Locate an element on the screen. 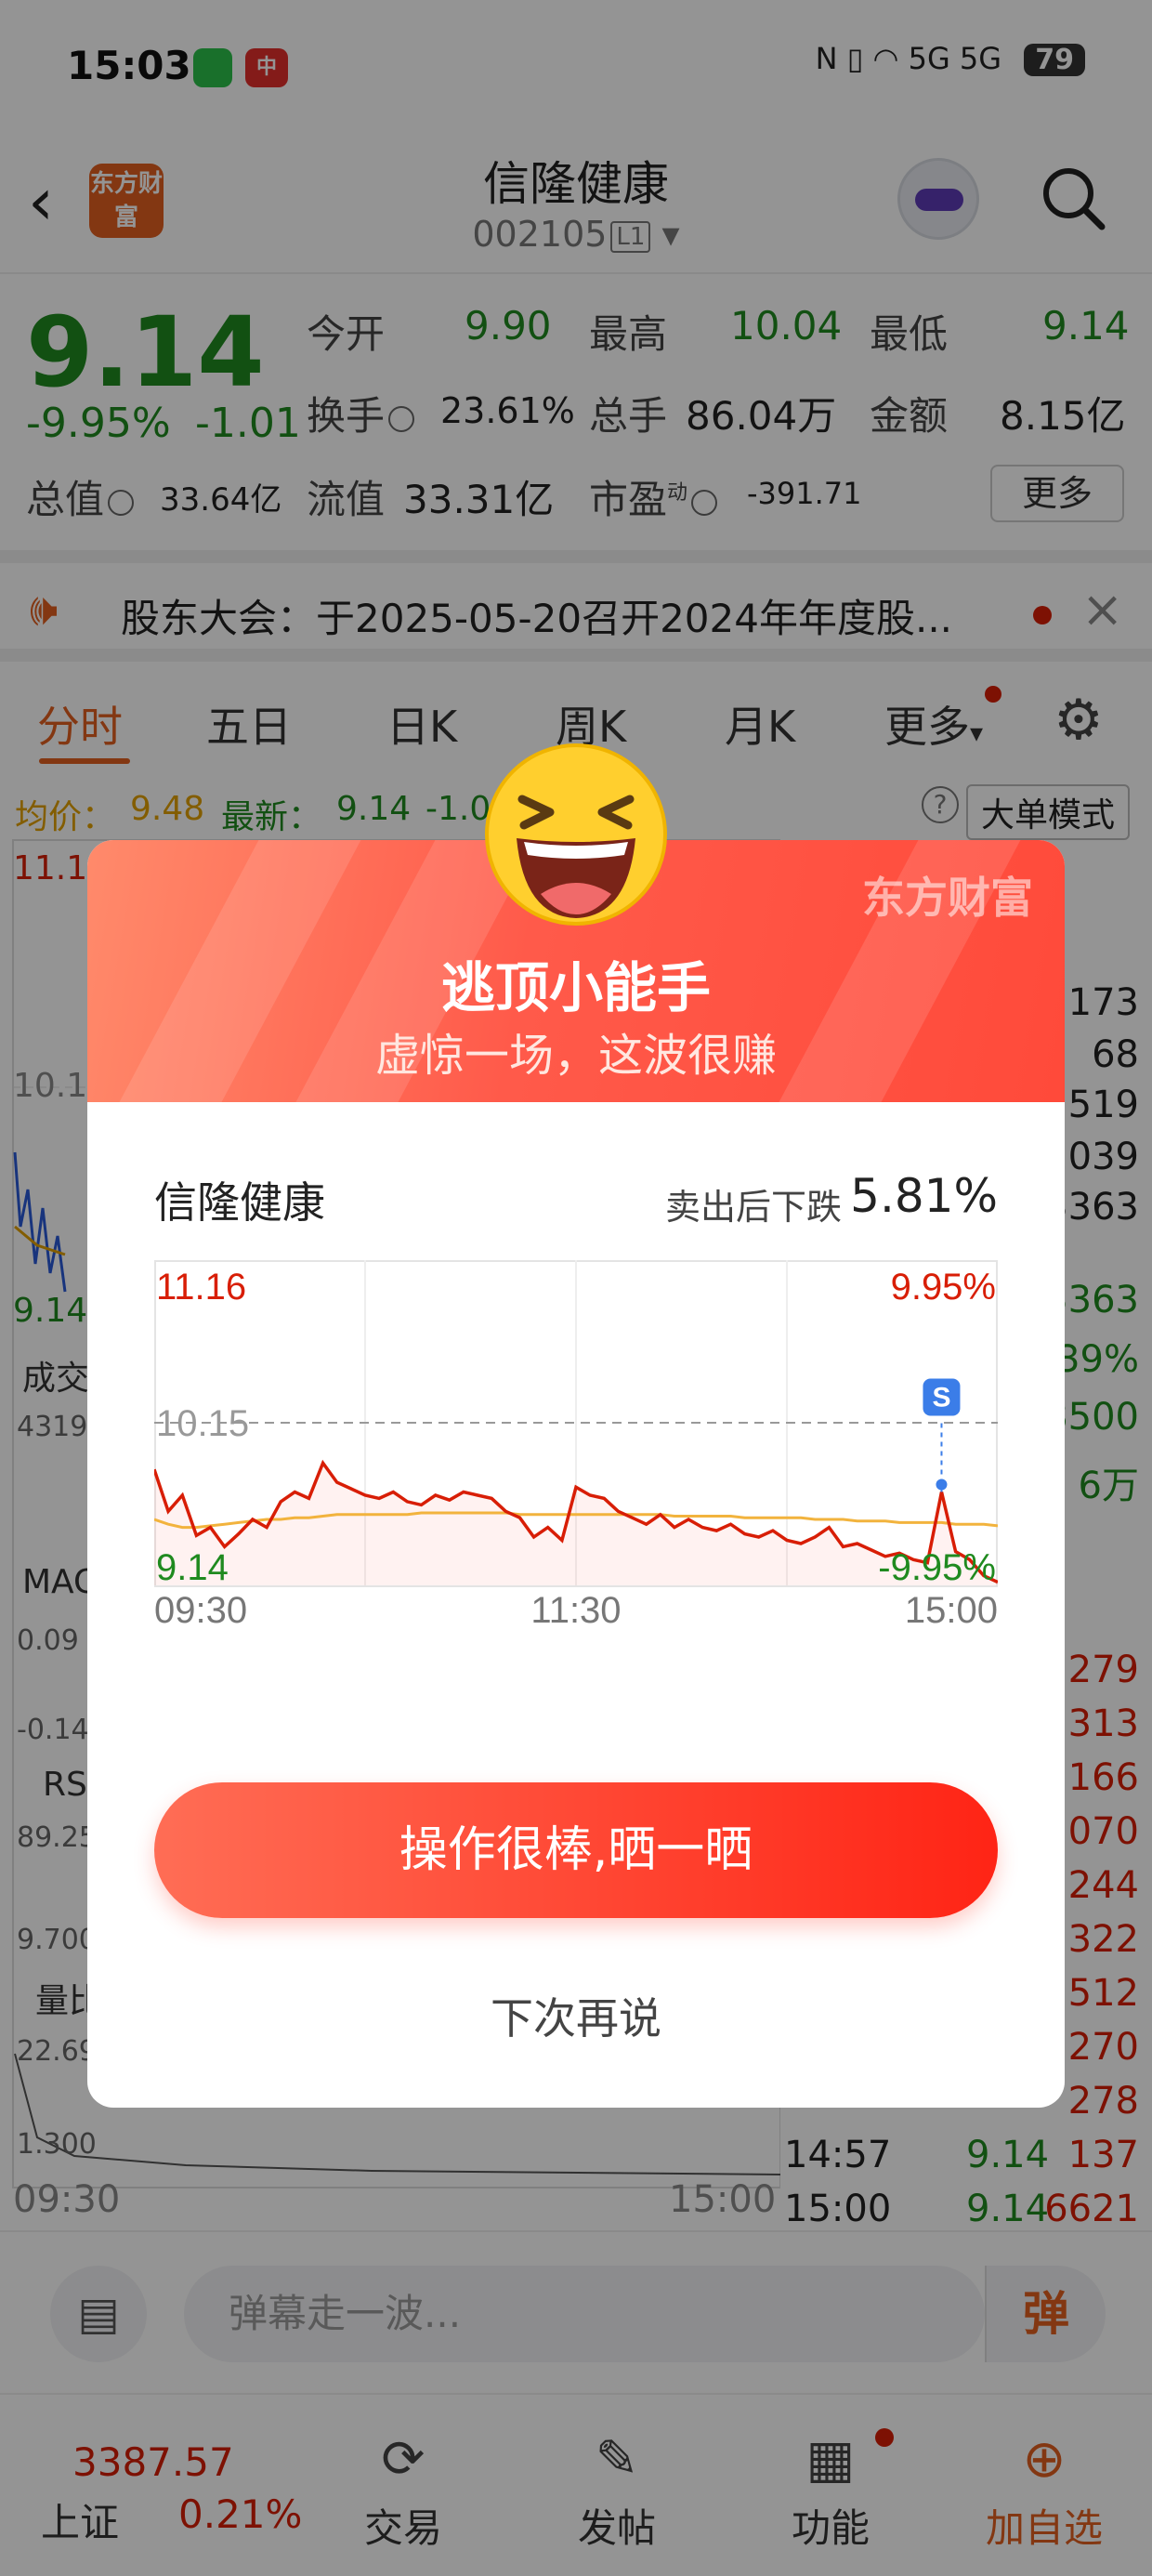 This screenshot has width=1152, height=2576. sell-marker-label: S is located at coordinates (941, 1398).